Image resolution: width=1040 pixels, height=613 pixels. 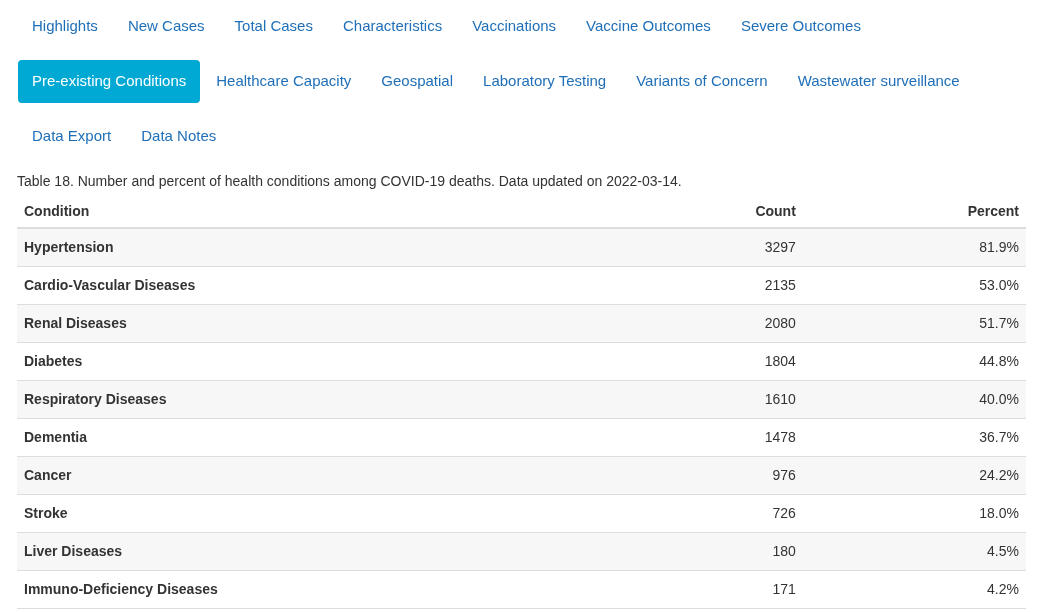 What do you see at coordinates (914, 475) in the screenshot?
I see `table-cell: 24.2%` at bounding box center [914, 475].